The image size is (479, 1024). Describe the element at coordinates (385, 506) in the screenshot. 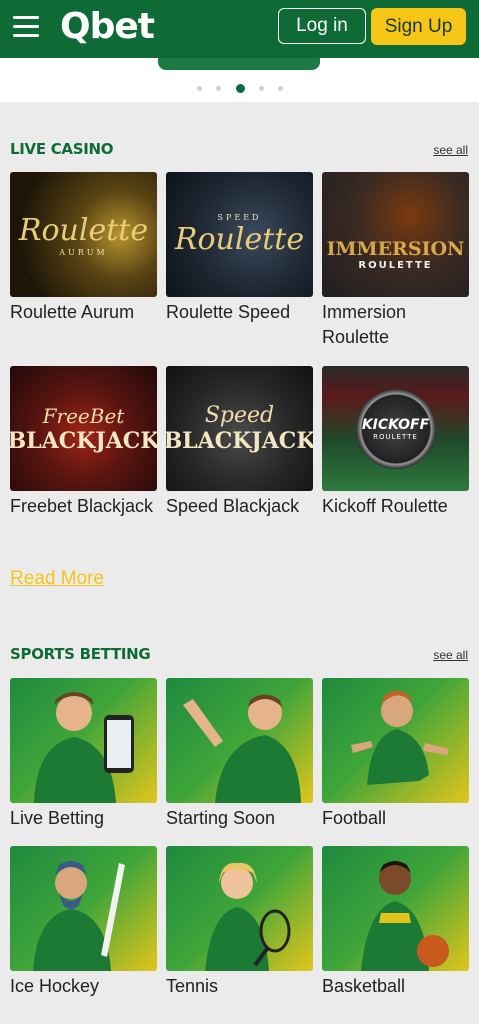

I see `game-title: Kickoff Roulette` at that location.